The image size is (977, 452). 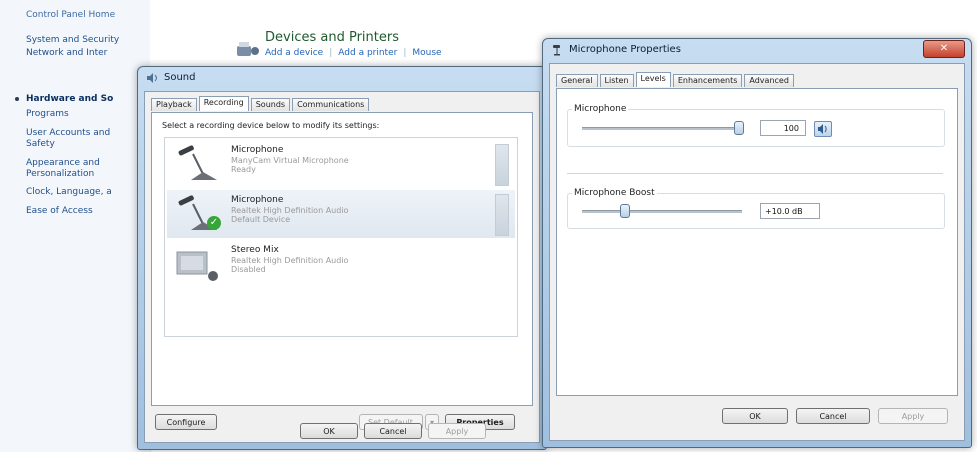 I want to click on sidebar-item-clock-language: Clock, Language, a, so click(x=86, y=192).